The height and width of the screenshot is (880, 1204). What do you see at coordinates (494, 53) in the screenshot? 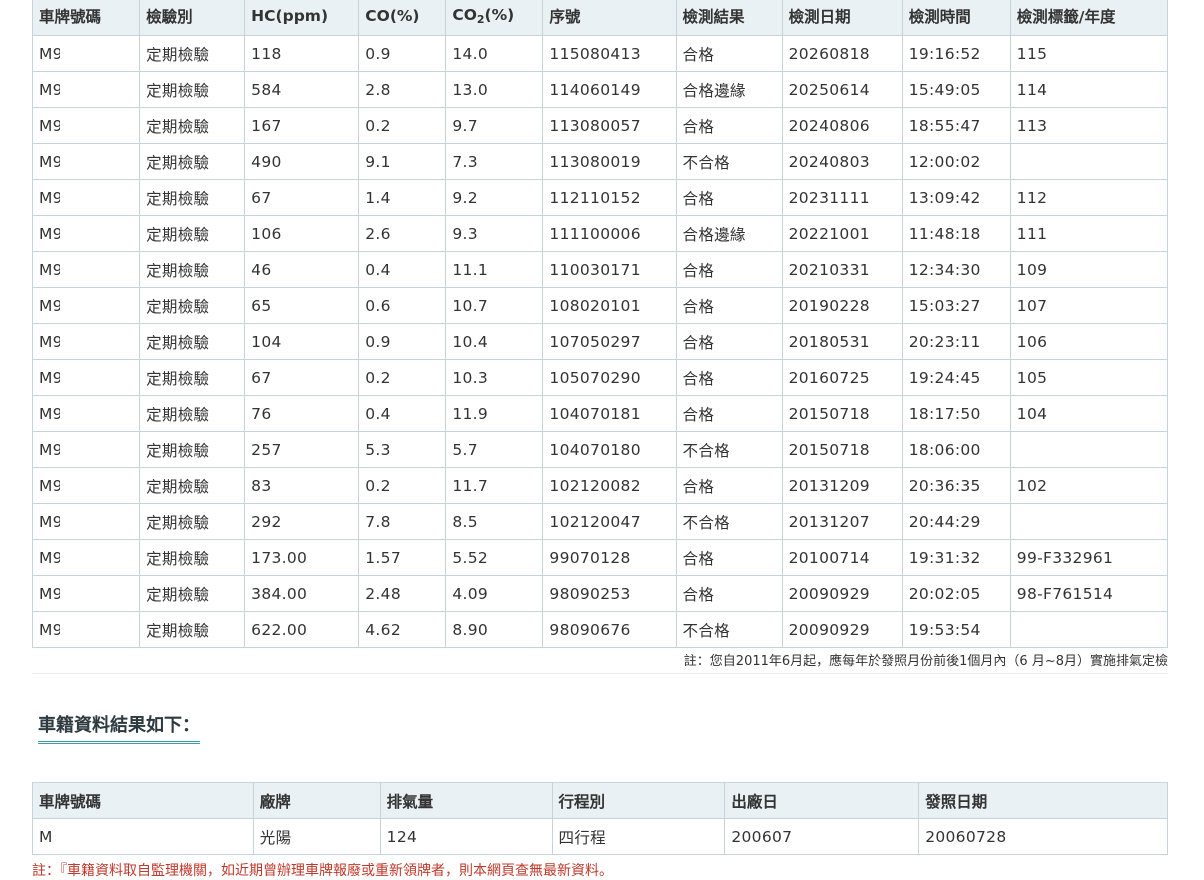
I see `cell-co2: 14.0` at bounding box center [494, 53].